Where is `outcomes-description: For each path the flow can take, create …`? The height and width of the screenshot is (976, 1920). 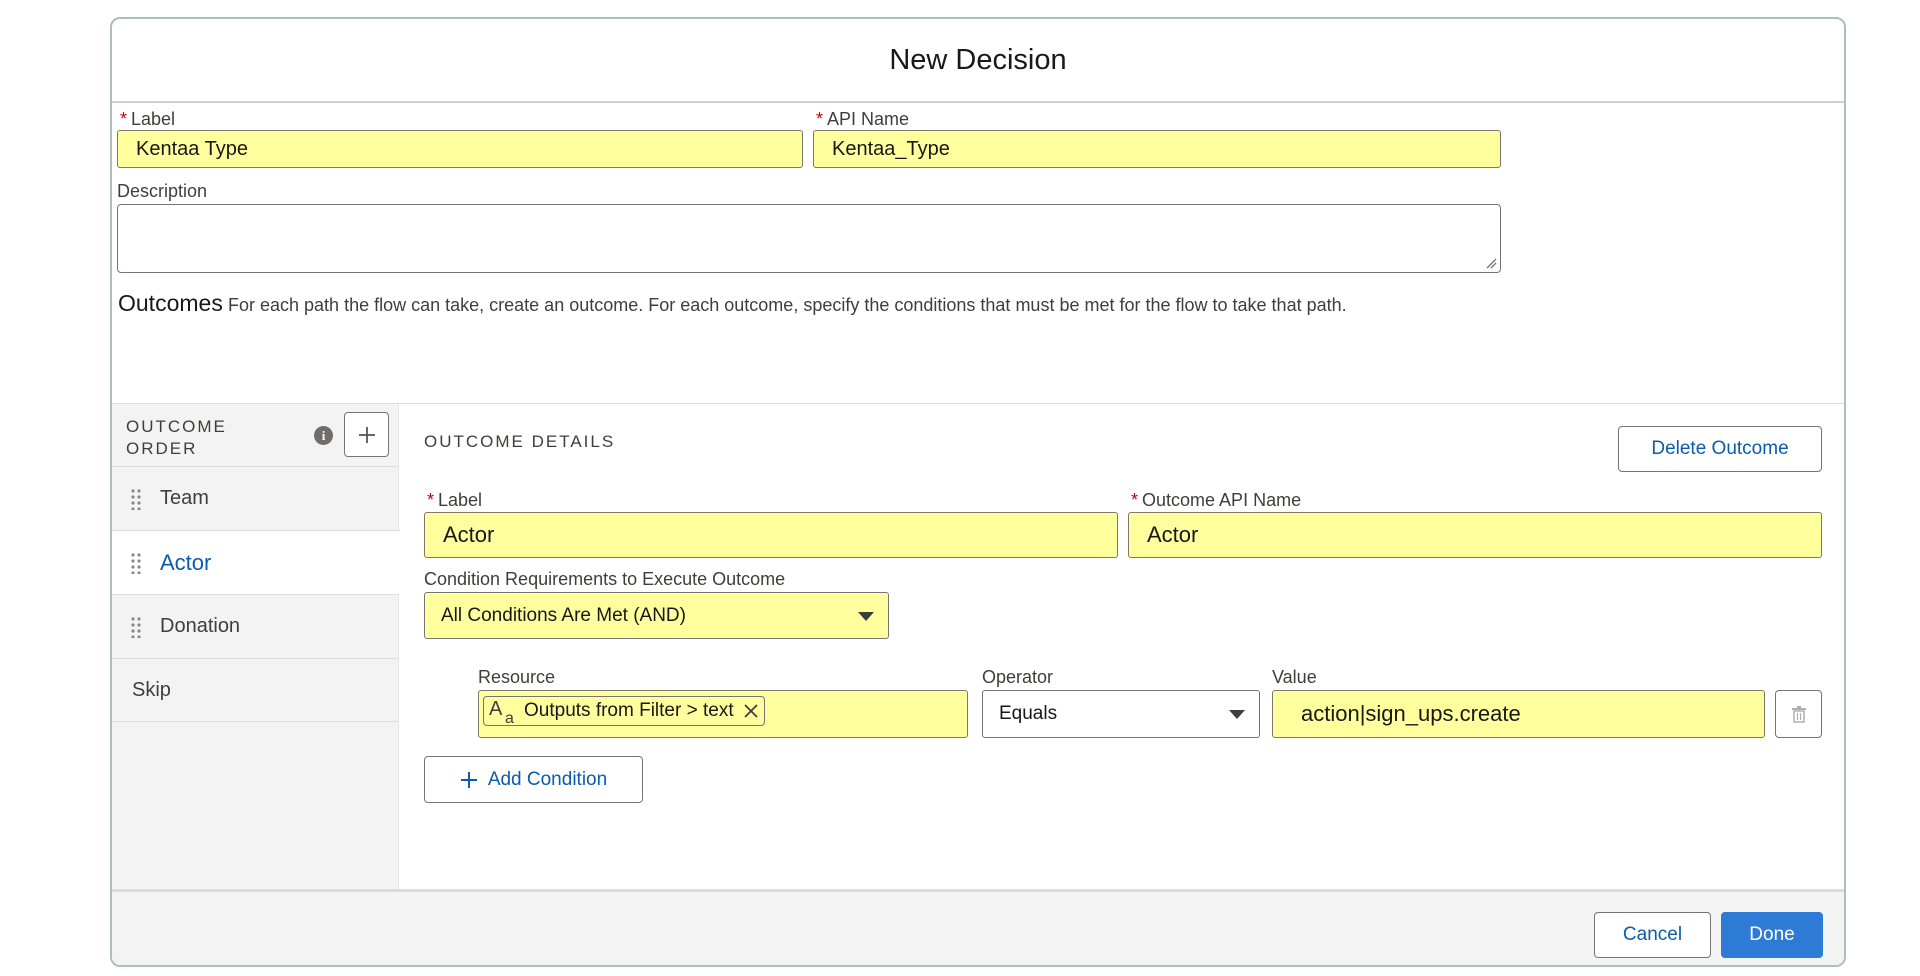 outcomes-description: For each path the flow can take, create … is located at coordinates (787, 305).